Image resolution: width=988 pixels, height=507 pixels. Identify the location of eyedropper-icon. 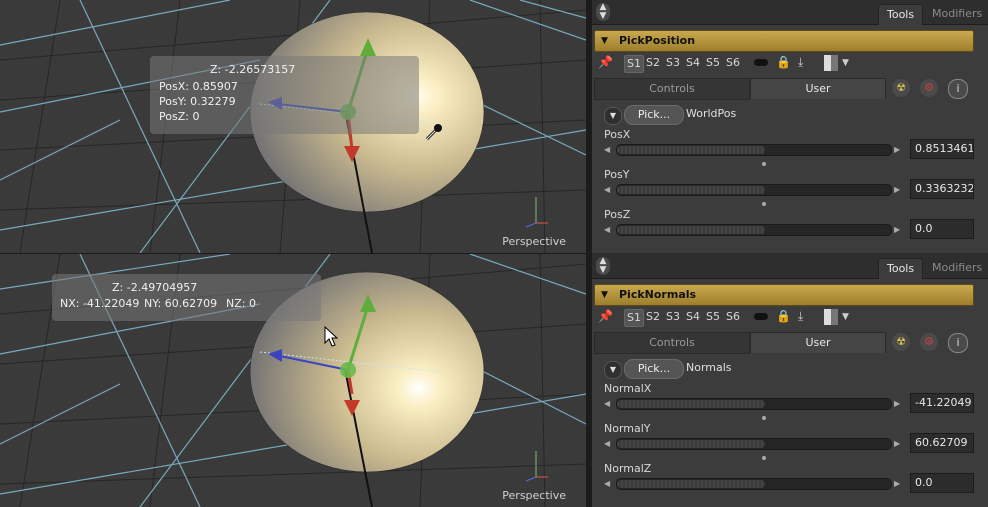
(433, 132).